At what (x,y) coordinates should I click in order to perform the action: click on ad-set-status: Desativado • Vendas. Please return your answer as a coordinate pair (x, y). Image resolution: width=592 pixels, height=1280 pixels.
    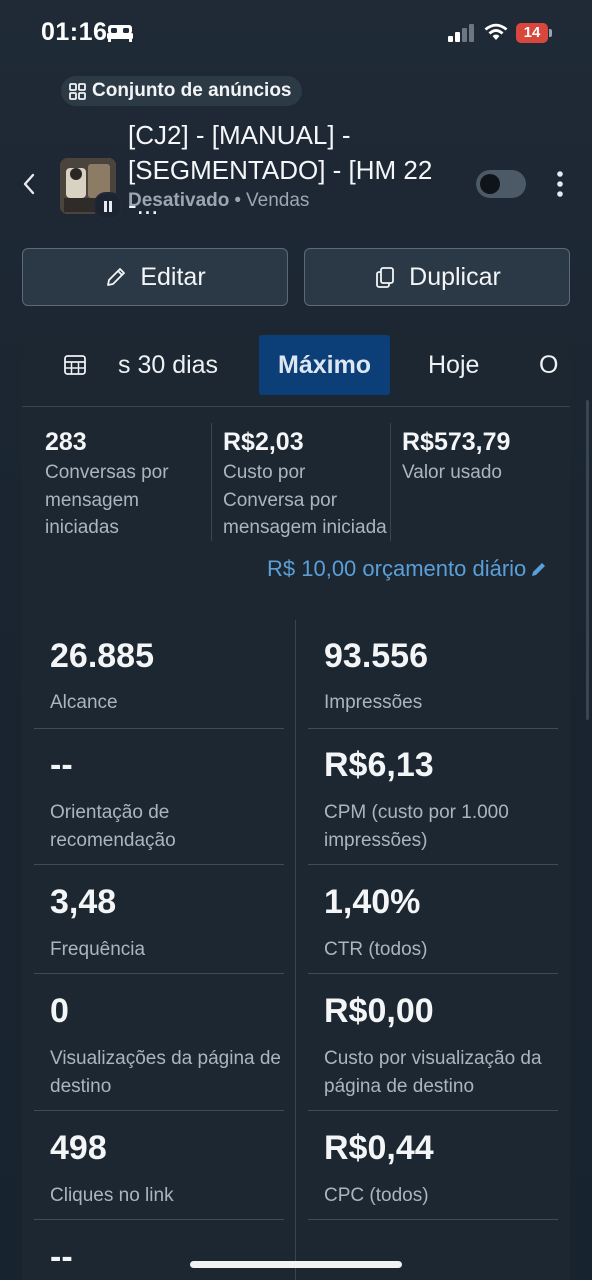
    Looking at the image, I should click on (219, 200).